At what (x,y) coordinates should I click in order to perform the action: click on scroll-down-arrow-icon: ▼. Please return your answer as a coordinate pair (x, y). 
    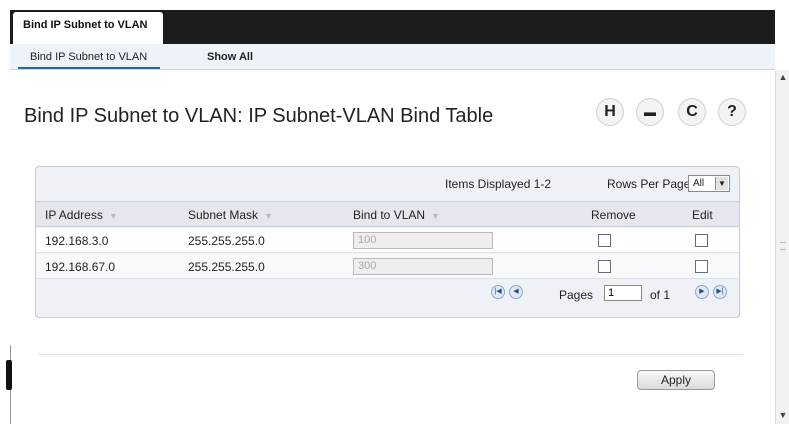
    Looking at the image, I should click on (783, 415).